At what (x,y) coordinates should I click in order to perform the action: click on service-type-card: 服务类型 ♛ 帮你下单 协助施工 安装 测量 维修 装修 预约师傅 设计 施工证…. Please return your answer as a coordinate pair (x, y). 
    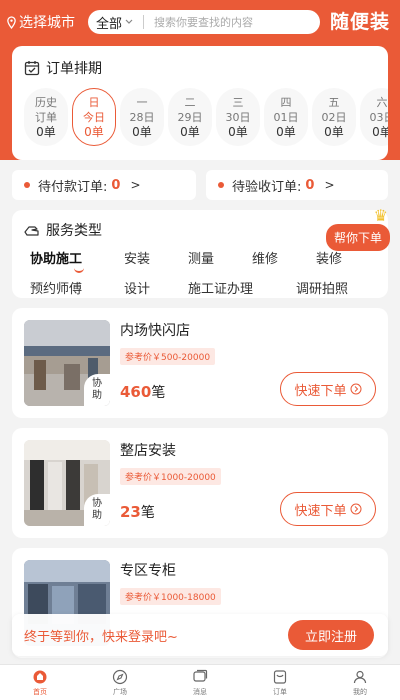
    Looking at the image, I should click on (201, 252).